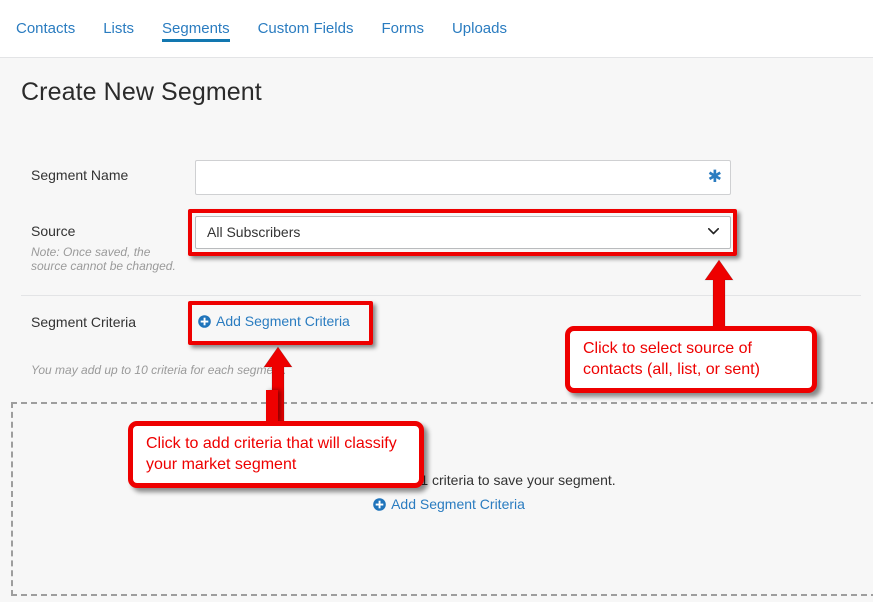 The width and height of the screenshot is (873, 602). Describe the element at coordinates (196, 28) in the screenshot. I see `tab-segments-label: Segments` at that location.